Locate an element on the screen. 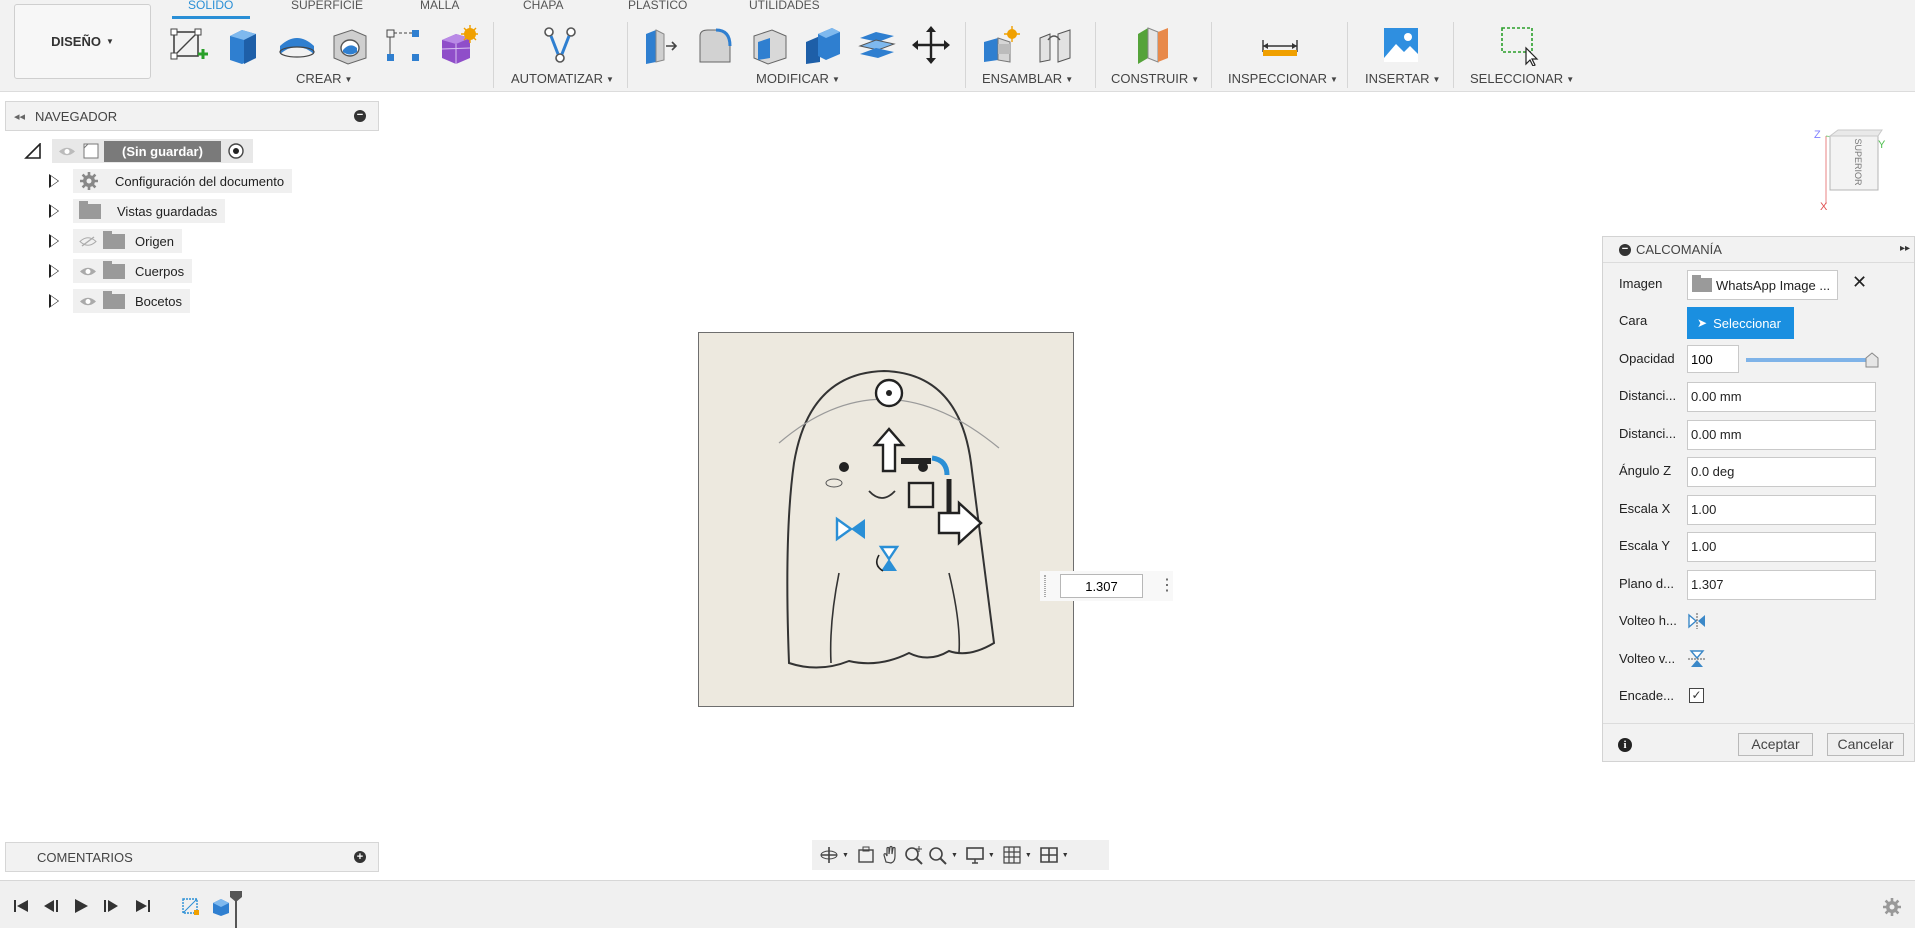  decal-image-preview is located at coordinates (886, 519).